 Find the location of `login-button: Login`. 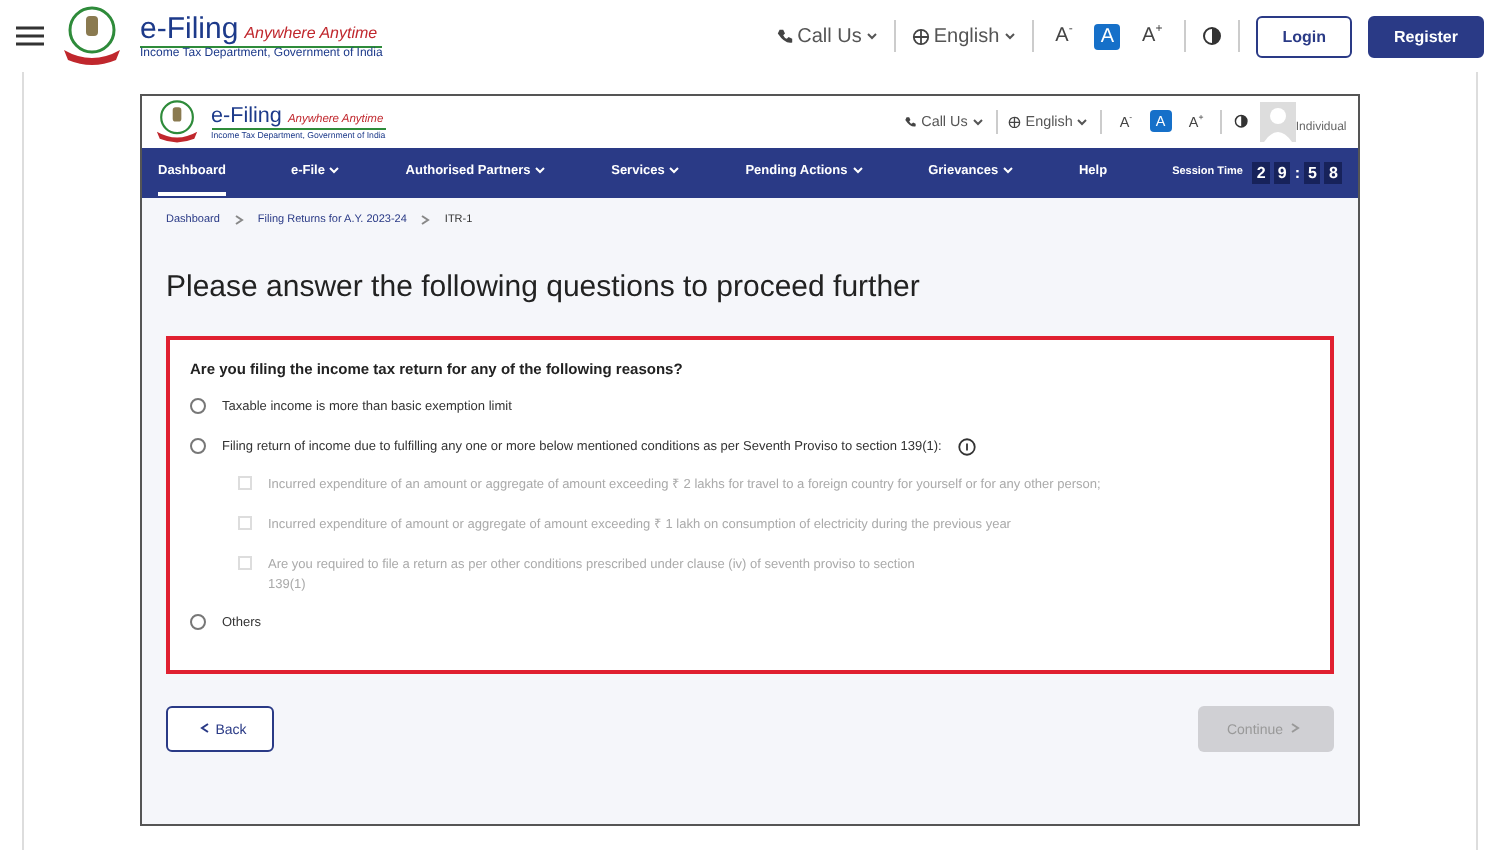

login-button: Login is located at coordinates (1304, 36).